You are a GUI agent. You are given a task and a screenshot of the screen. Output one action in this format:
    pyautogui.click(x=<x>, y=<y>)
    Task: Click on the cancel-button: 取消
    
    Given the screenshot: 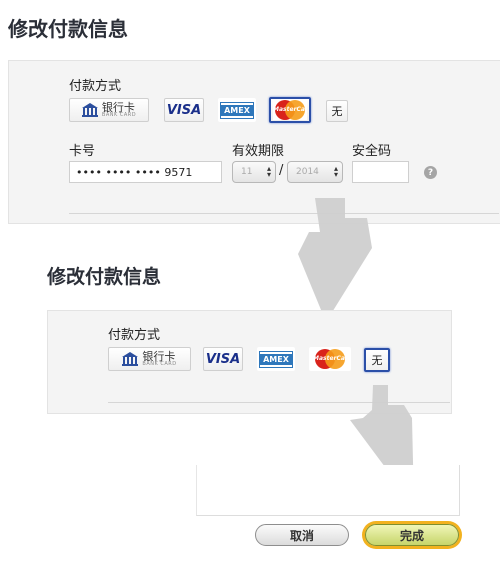 What is the action you would take?
    pyautogui.click(x=302, y=535)
    